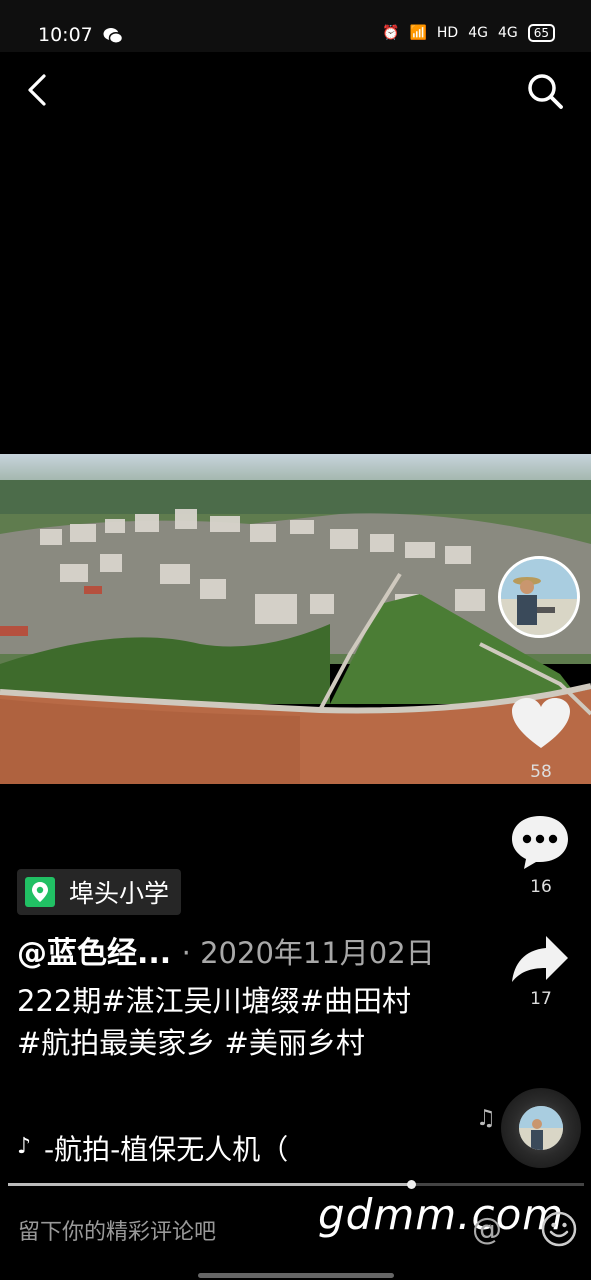  I want to click on signal-1-label: 4G, so click(478, 33).